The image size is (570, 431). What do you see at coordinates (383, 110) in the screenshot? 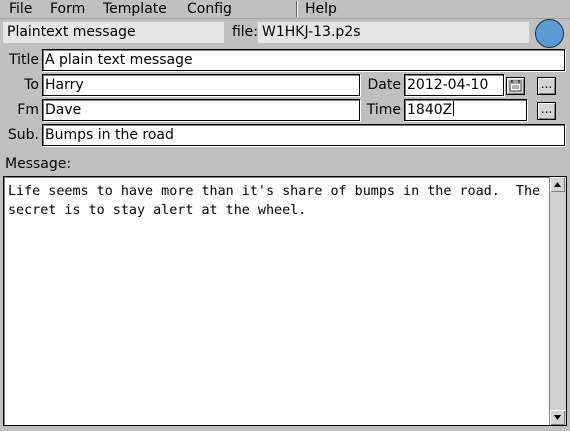
I see `time-label: Time` at bounding box center [383, 110].